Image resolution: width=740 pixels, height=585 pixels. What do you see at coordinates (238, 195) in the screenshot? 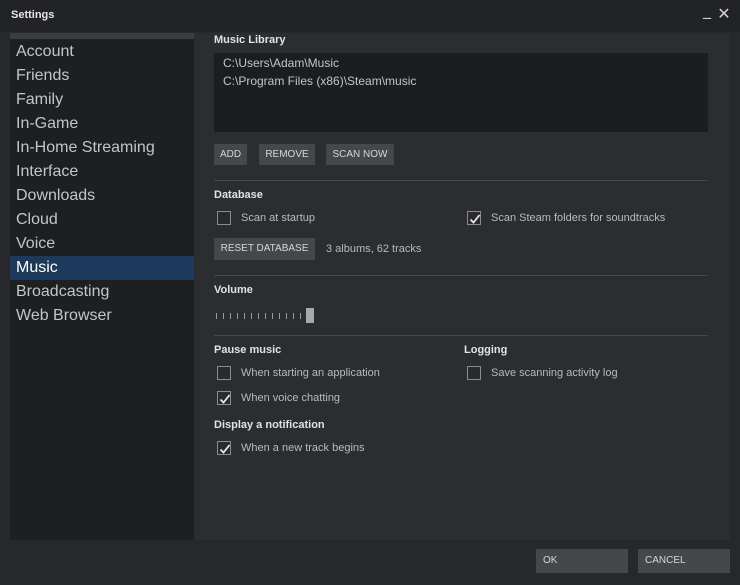
I see `database-heading: Database` at bounding box center [238, 195].